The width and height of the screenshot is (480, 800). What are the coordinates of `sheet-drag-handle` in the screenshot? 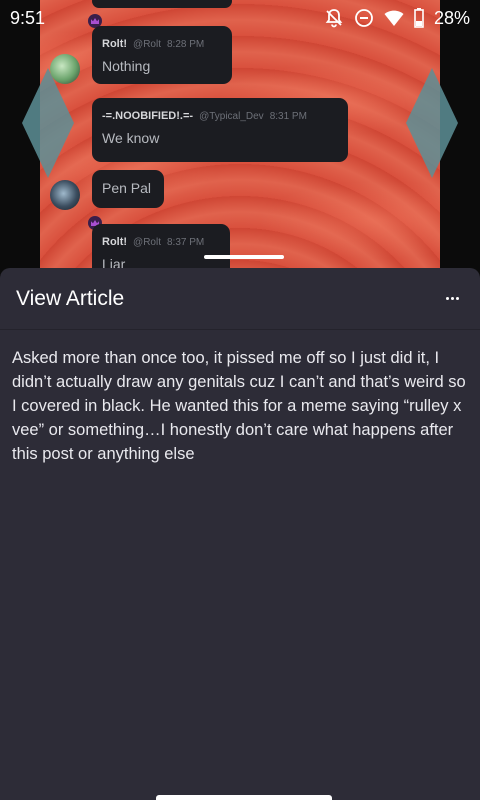 It's located at (244, 257).